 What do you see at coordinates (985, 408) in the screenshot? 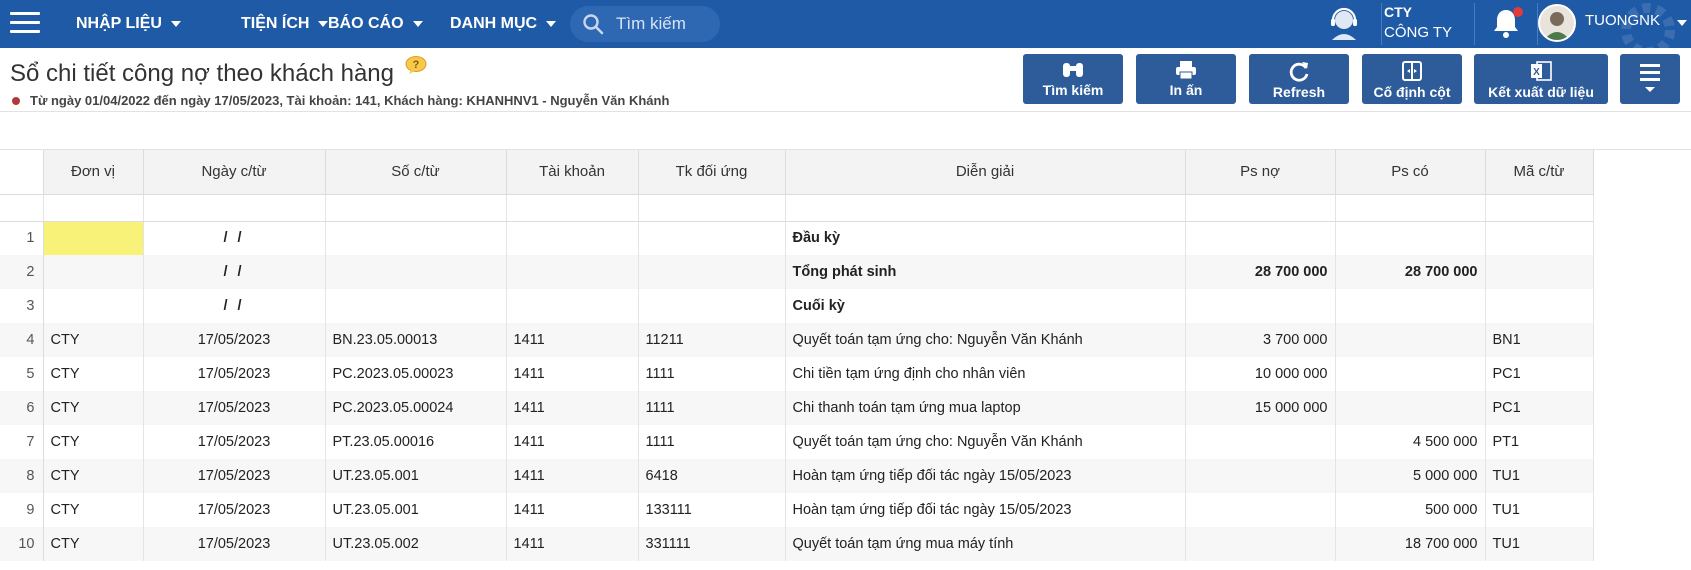
I see `cell-dg: Chi thanh toán tạm ứng mua laptop` at bounding box center [985, 408].